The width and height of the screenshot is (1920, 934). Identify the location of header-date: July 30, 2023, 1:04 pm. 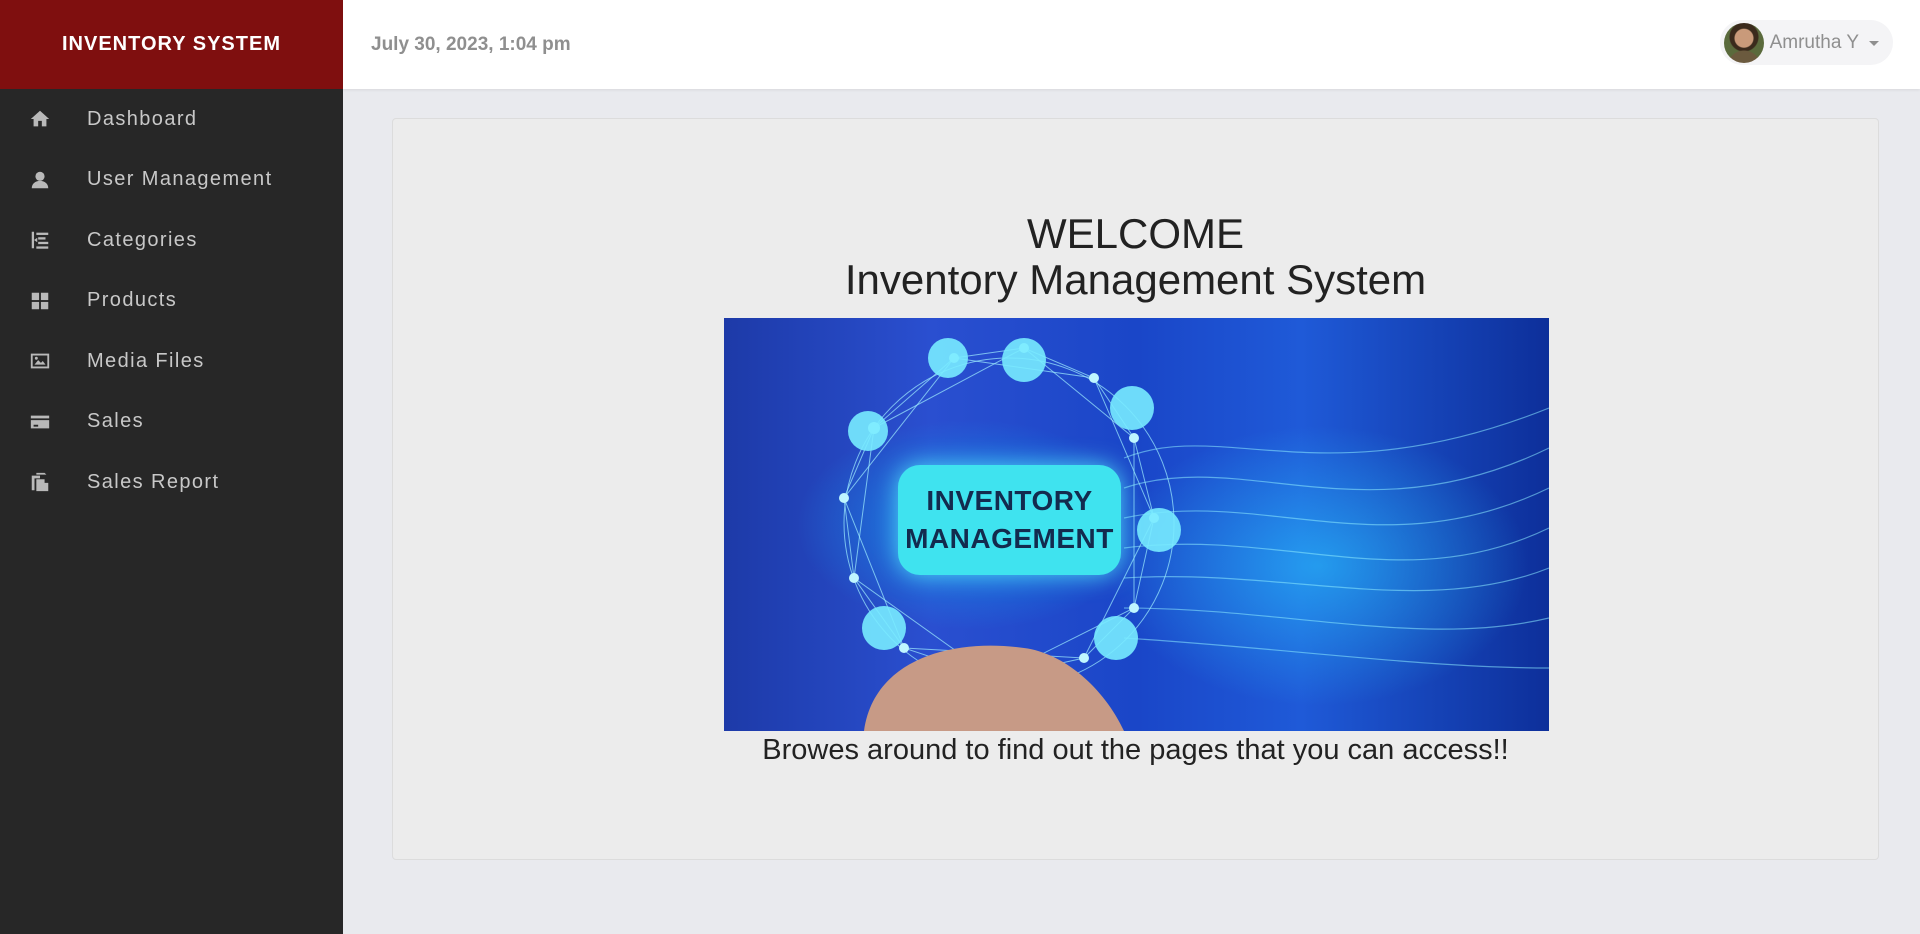
(471, 44).